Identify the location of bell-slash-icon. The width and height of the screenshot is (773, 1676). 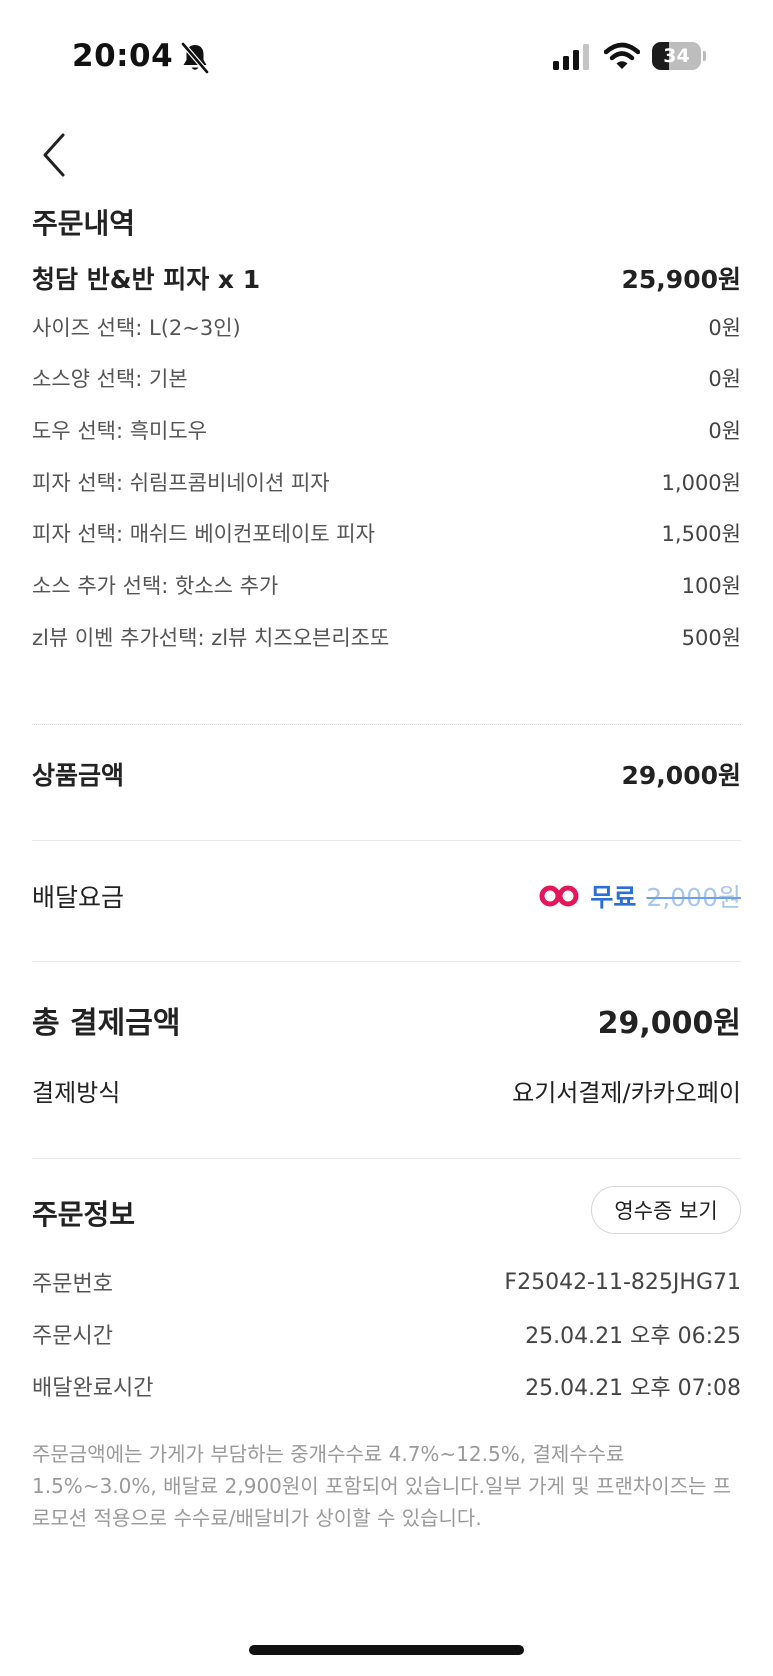
(195, 58).